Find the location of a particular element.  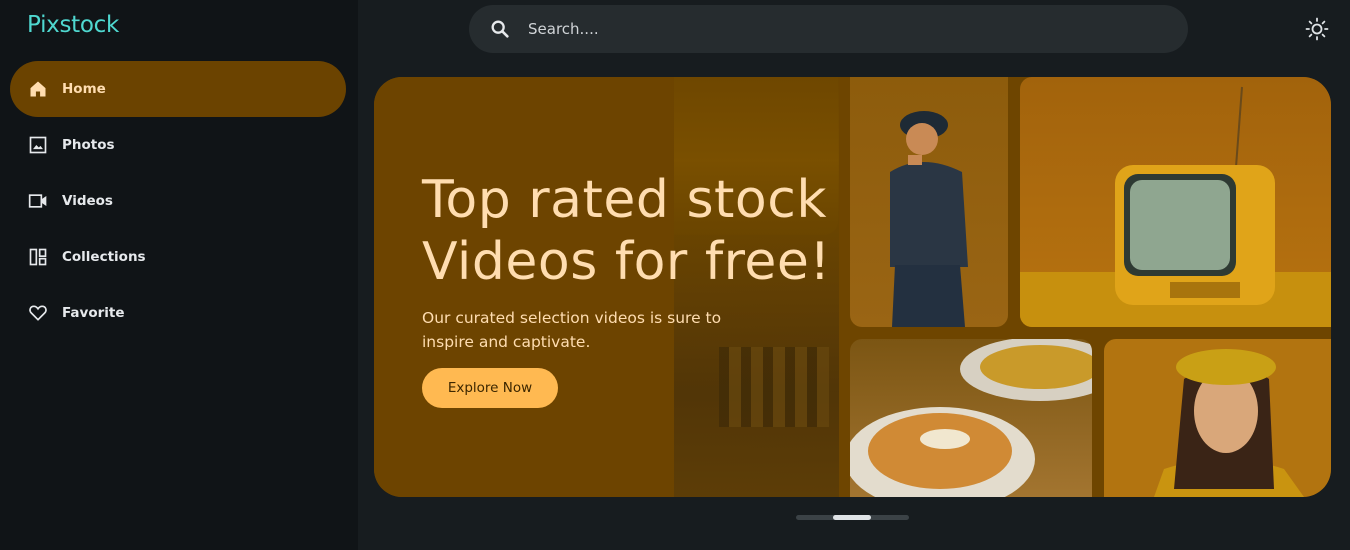

image-icon is located at coordinates (38, 145).